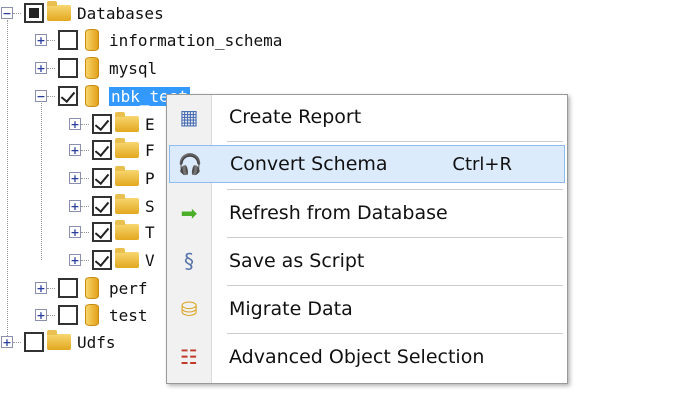 The width and height of the screenshot is (686, 414). Describe the element at coordinates (367, 309) in the screenshot. I see `menu-item-migrate-data: ⛁ Migrate Data` at that location.